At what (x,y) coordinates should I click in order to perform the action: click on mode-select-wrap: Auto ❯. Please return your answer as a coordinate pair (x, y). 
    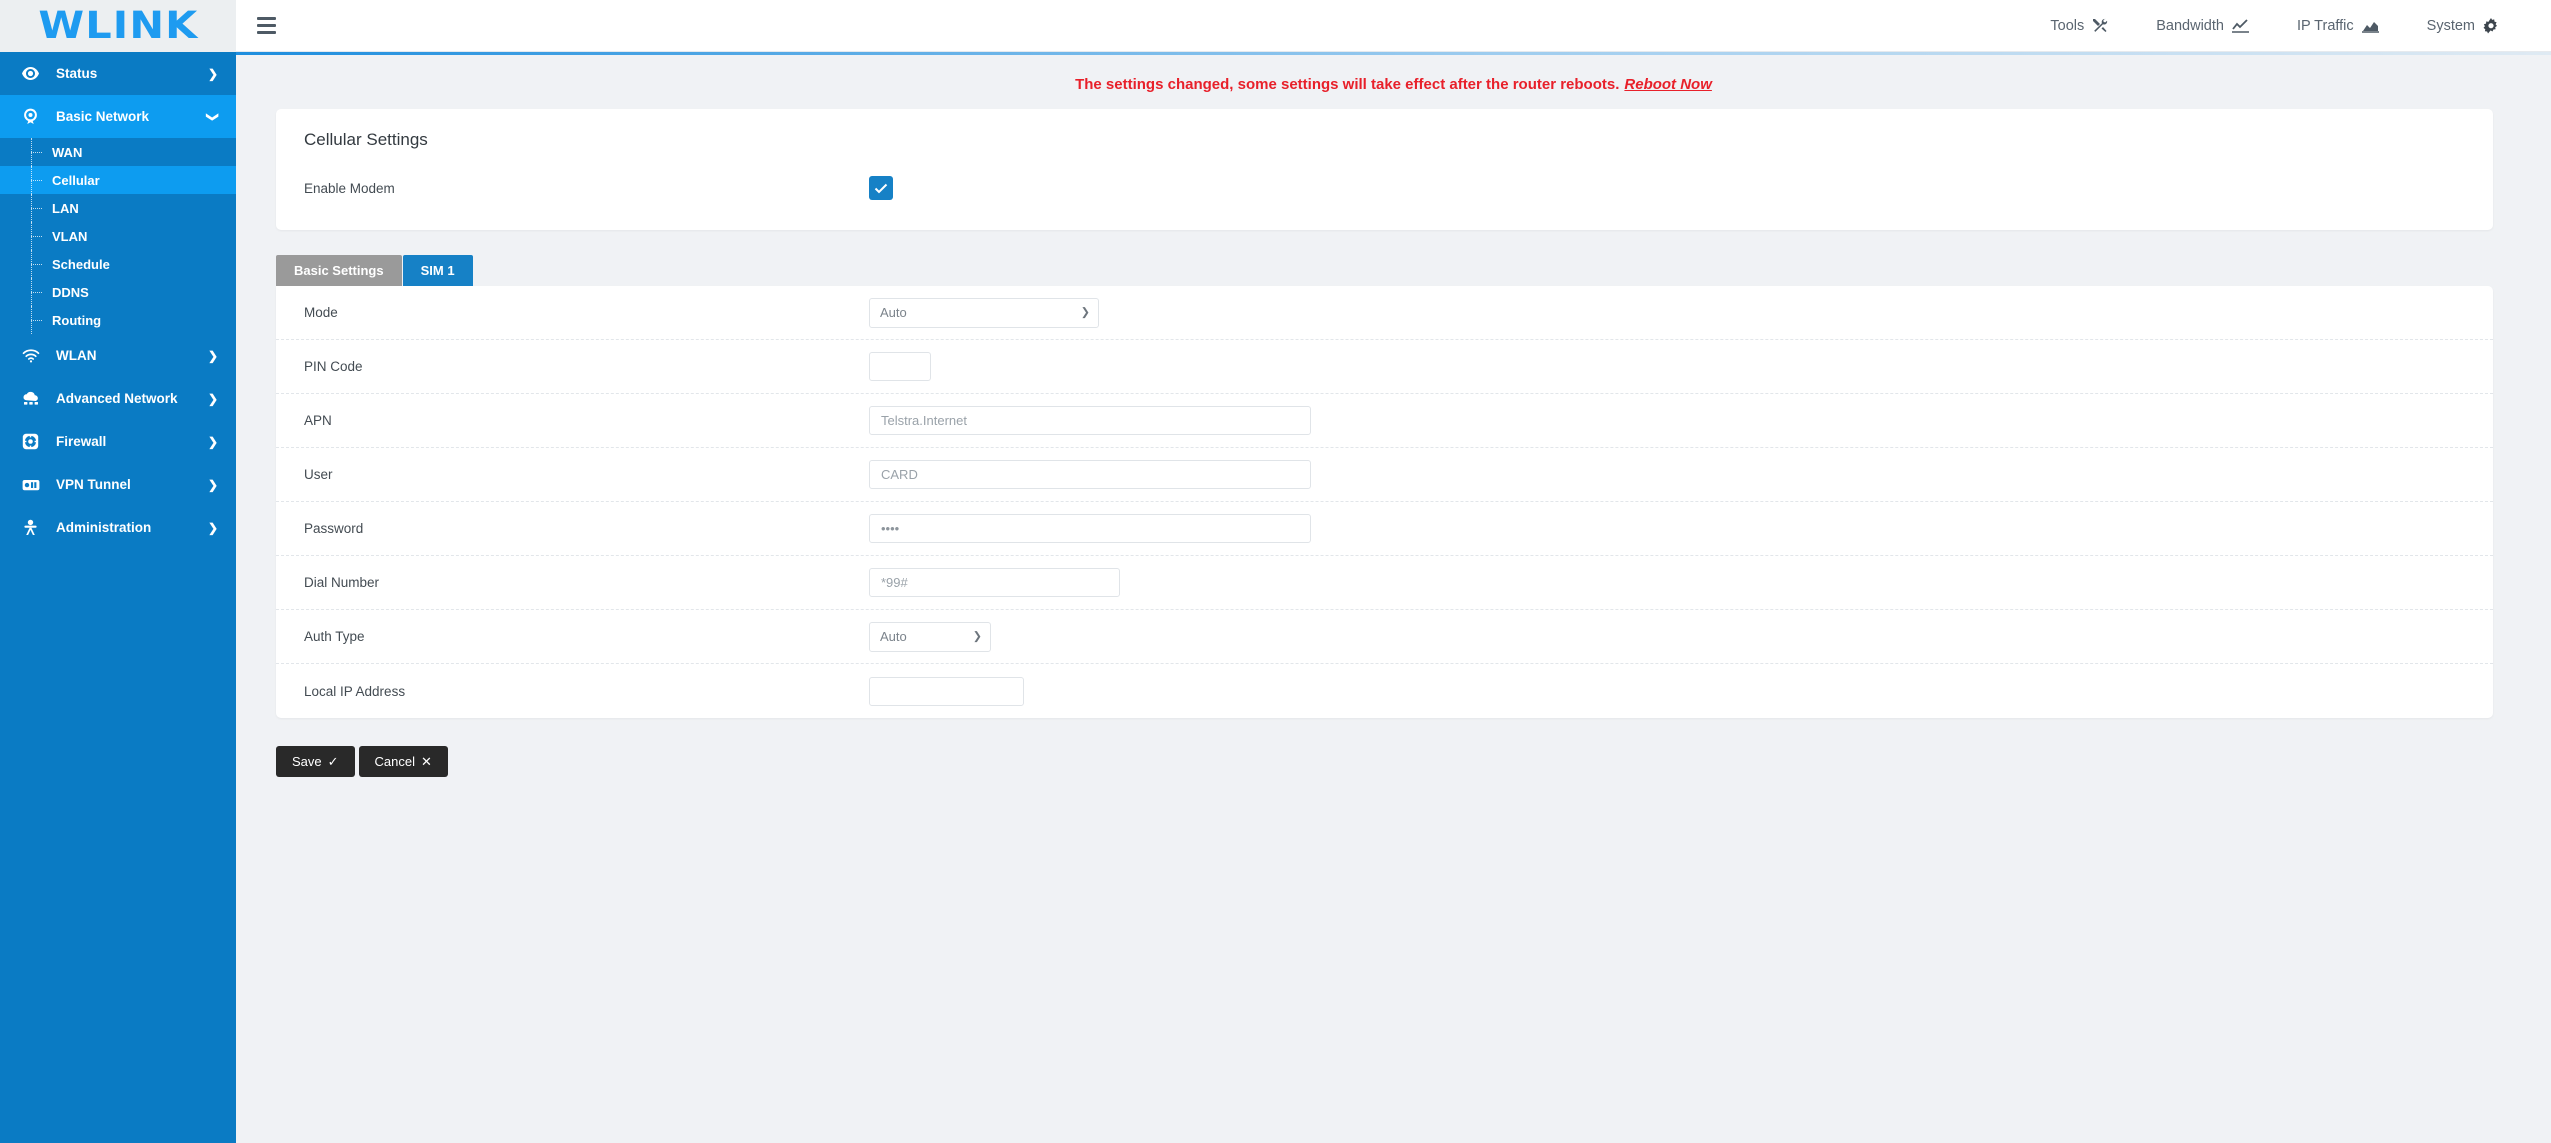
    Looking at the image, I should click on (984, 312).